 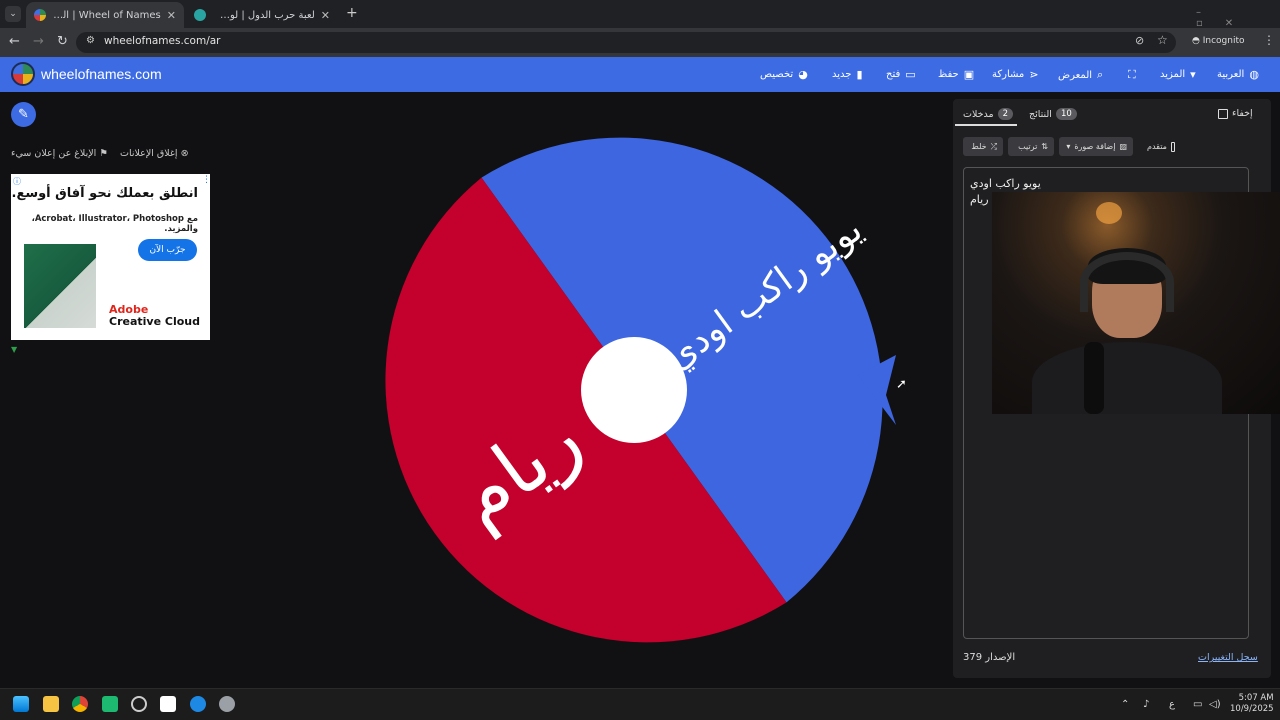 What do you see at coordinates (1015, 74) in the screenshot?
I see `menu-share: ⋖ مشاركة` at bounding box center [1015, 74].